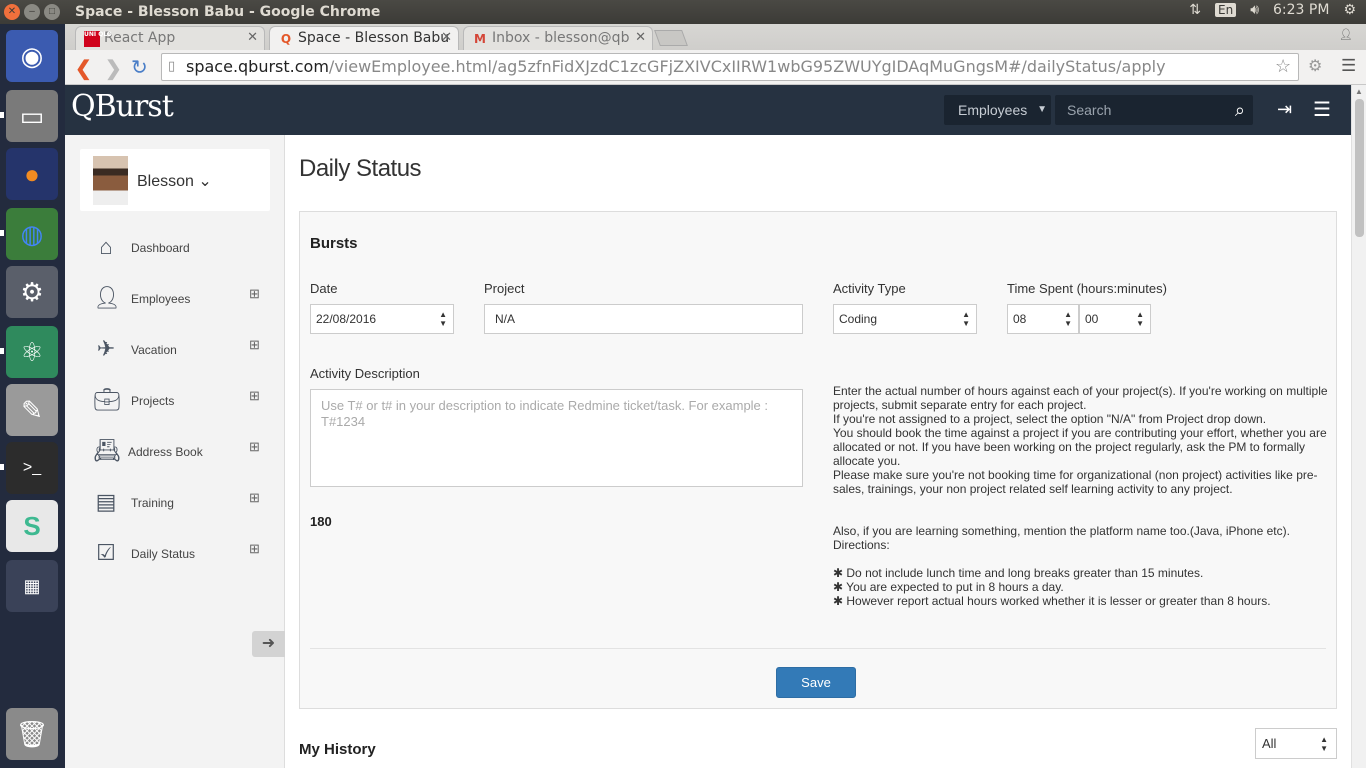 The image size is (1366, 768). Describe the element at coordinates (1348, 66) in the screenshot. I see `chrome-menu-icon: ☰` at that location.